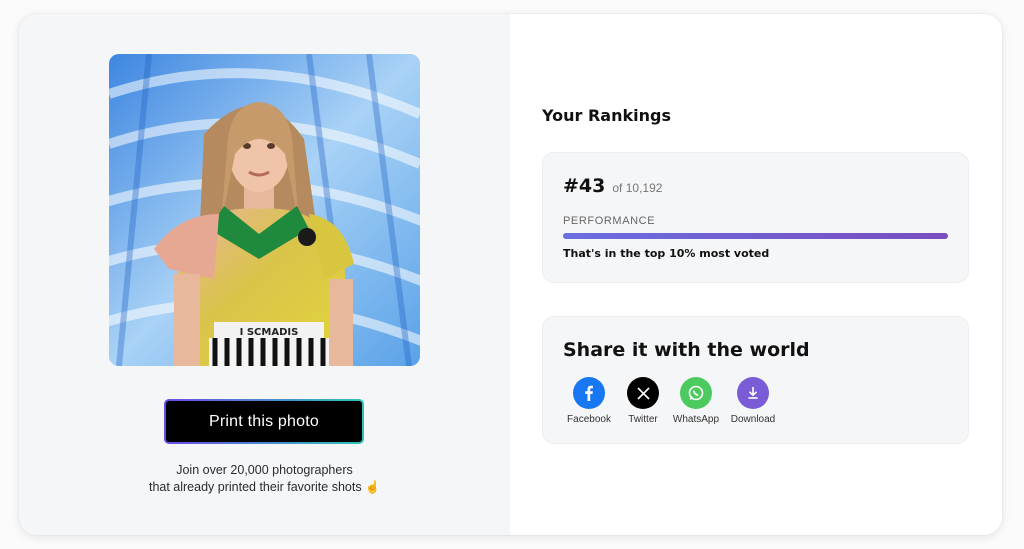 This screenshot has width=1024, height=549. Describe the element at coordinates (373, 487) in the screenshot. I see `pointing-hand-icon: ☝` at that location.